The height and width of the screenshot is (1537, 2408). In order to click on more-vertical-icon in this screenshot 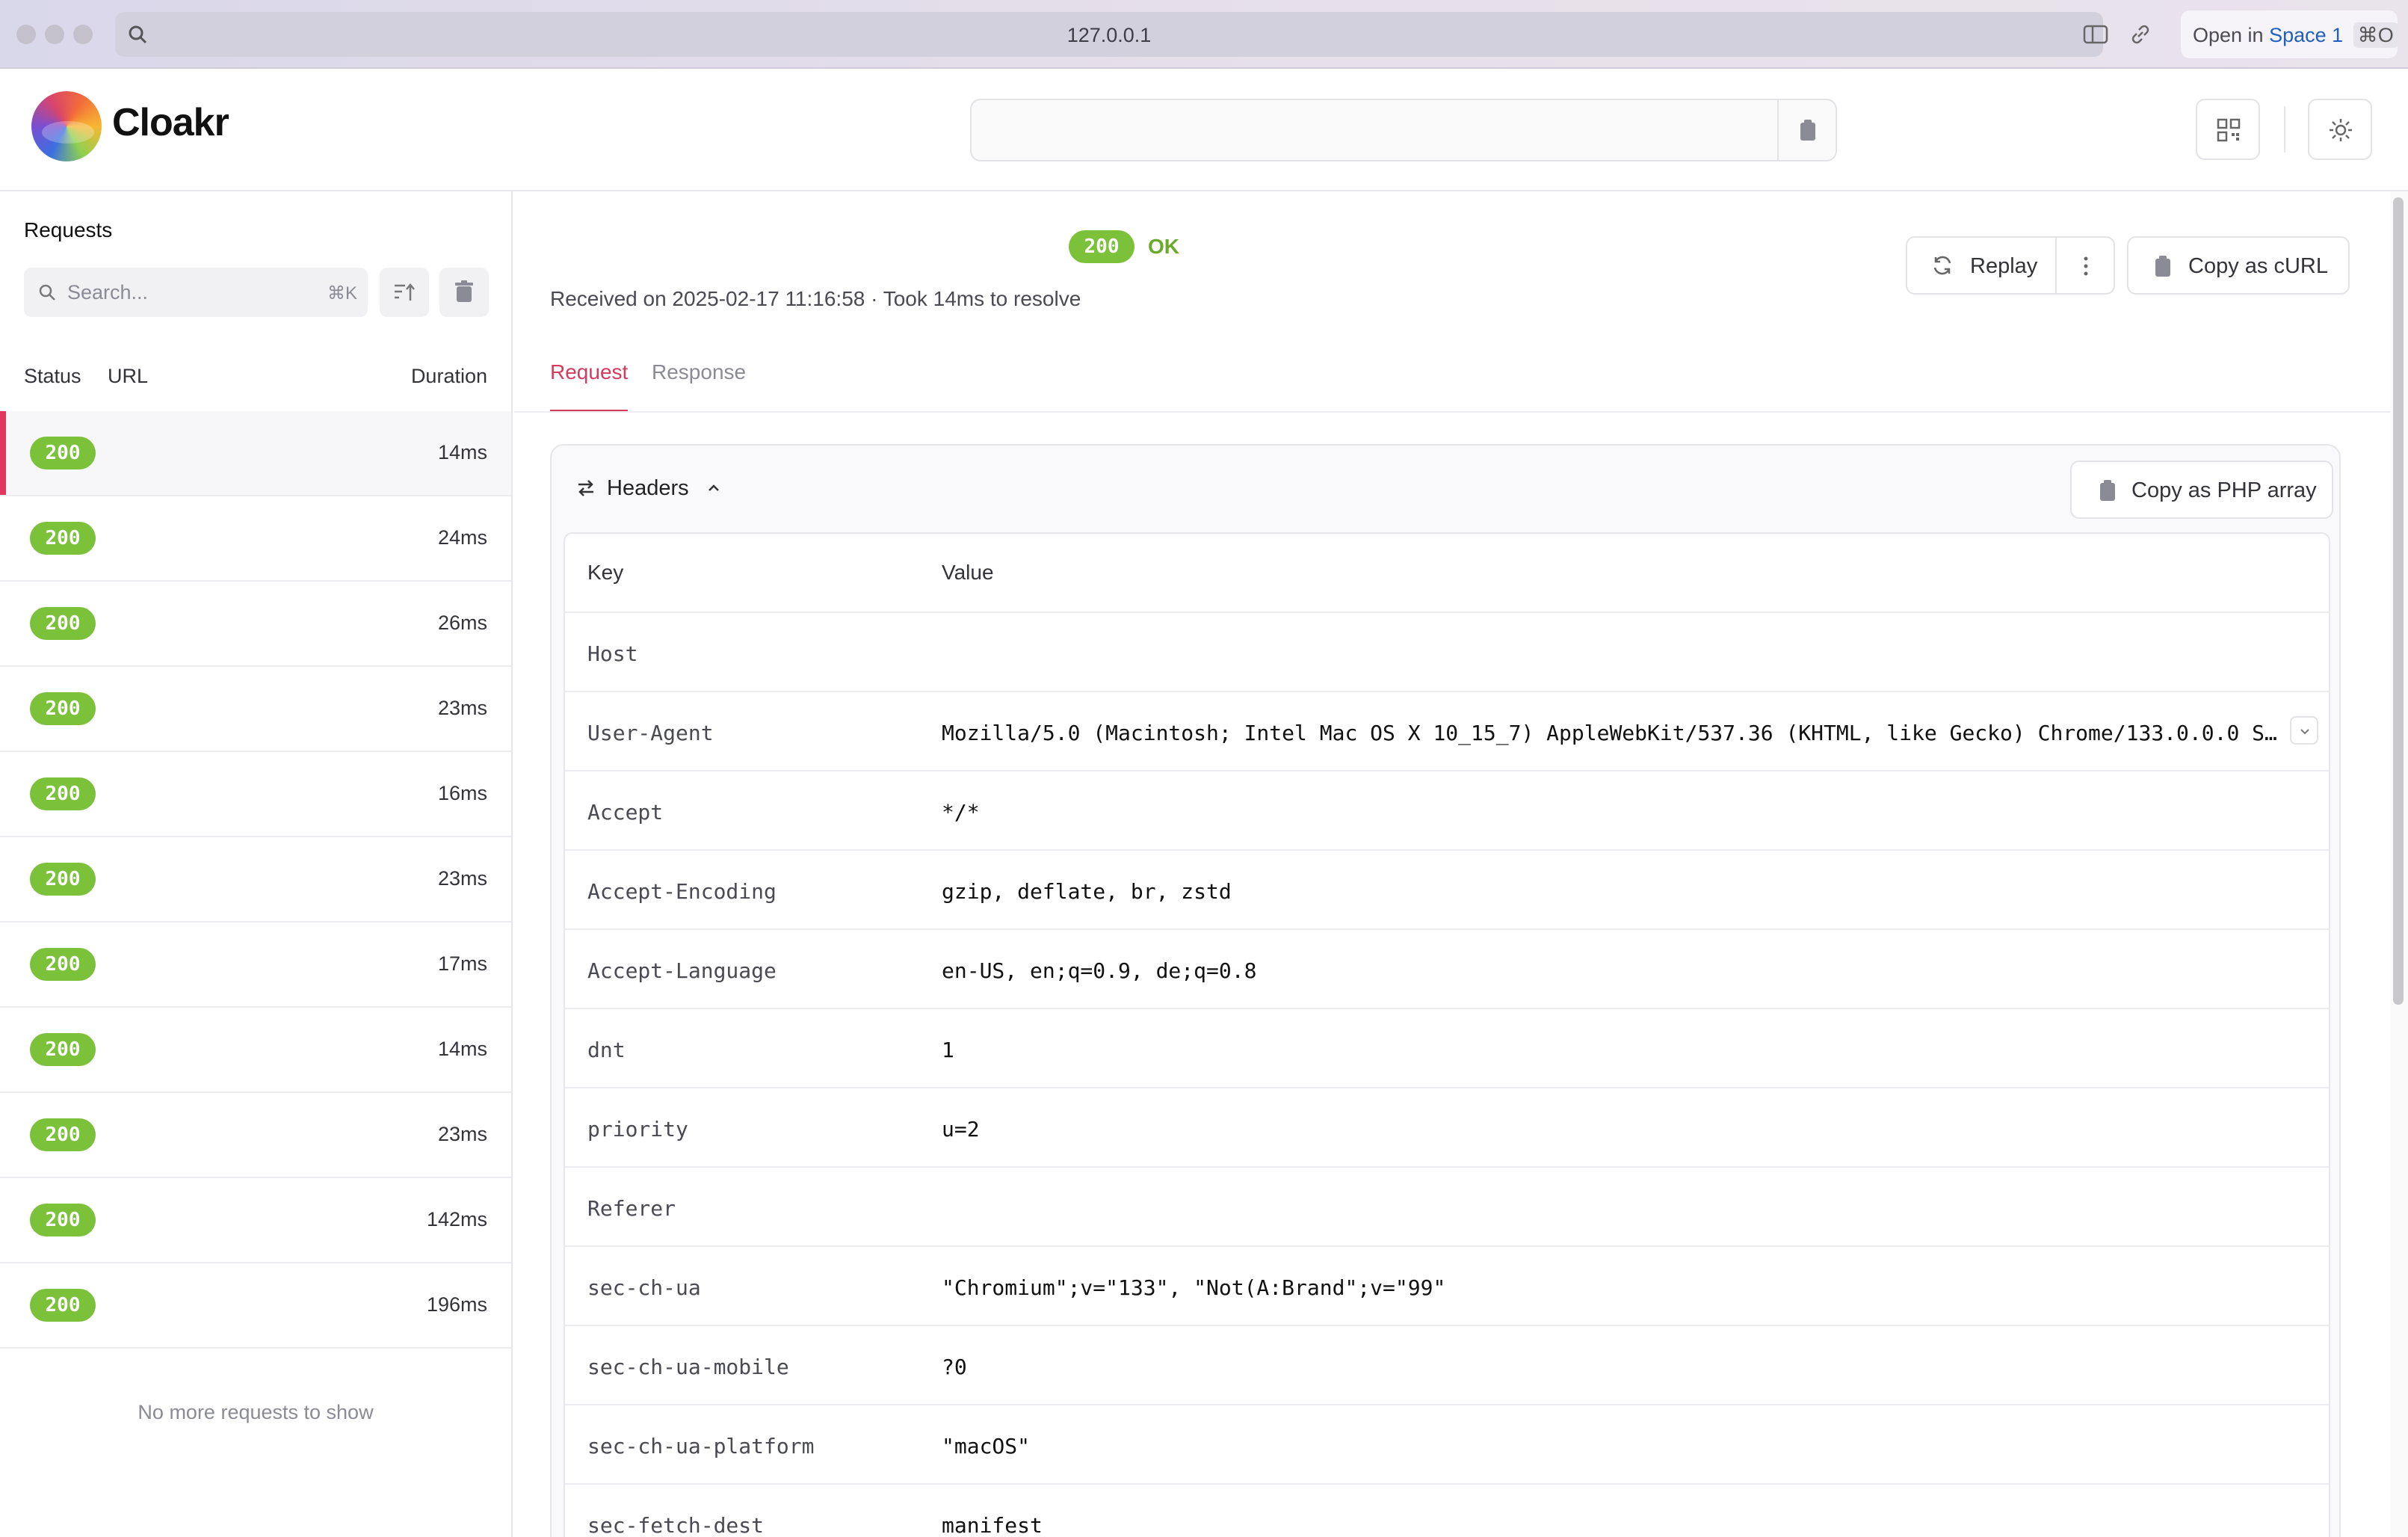, I will do `click(2086, 266)`.